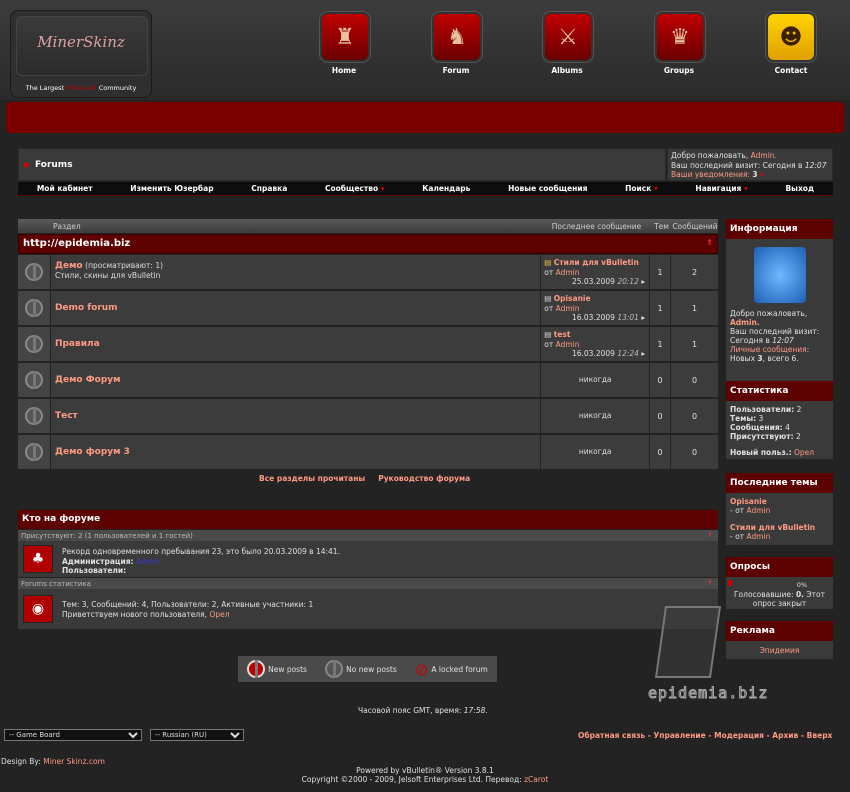  I want to click on col-last-post: Последнее сообщение, so click(596, 226).